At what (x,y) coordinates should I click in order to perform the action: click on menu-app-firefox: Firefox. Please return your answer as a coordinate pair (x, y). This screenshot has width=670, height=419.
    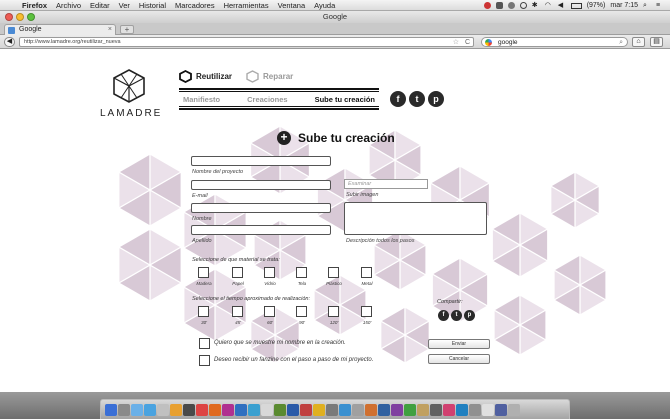
    Looking at the image, I should click on (34, 5).